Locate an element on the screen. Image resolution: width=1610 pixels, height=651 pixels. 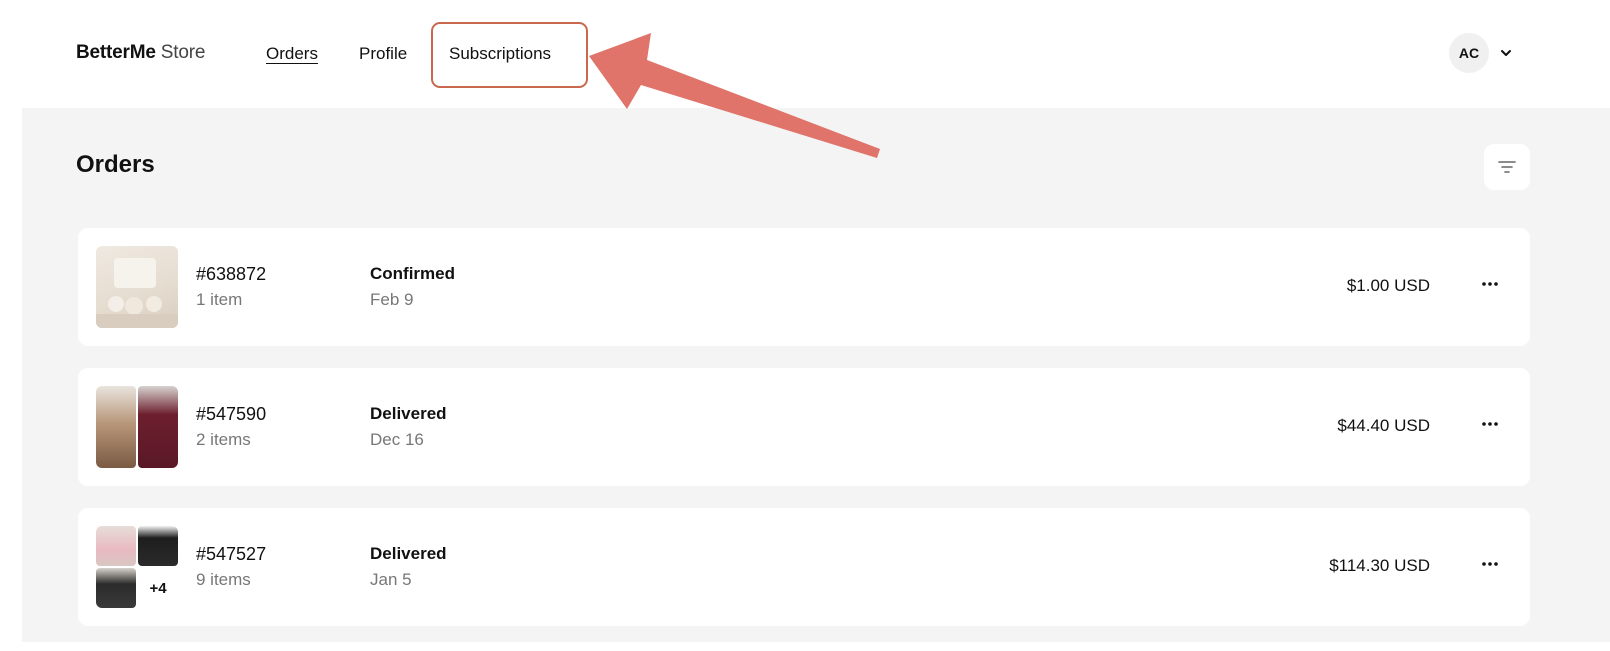
nav-profile: Profile is located at coordinates (383, 54).